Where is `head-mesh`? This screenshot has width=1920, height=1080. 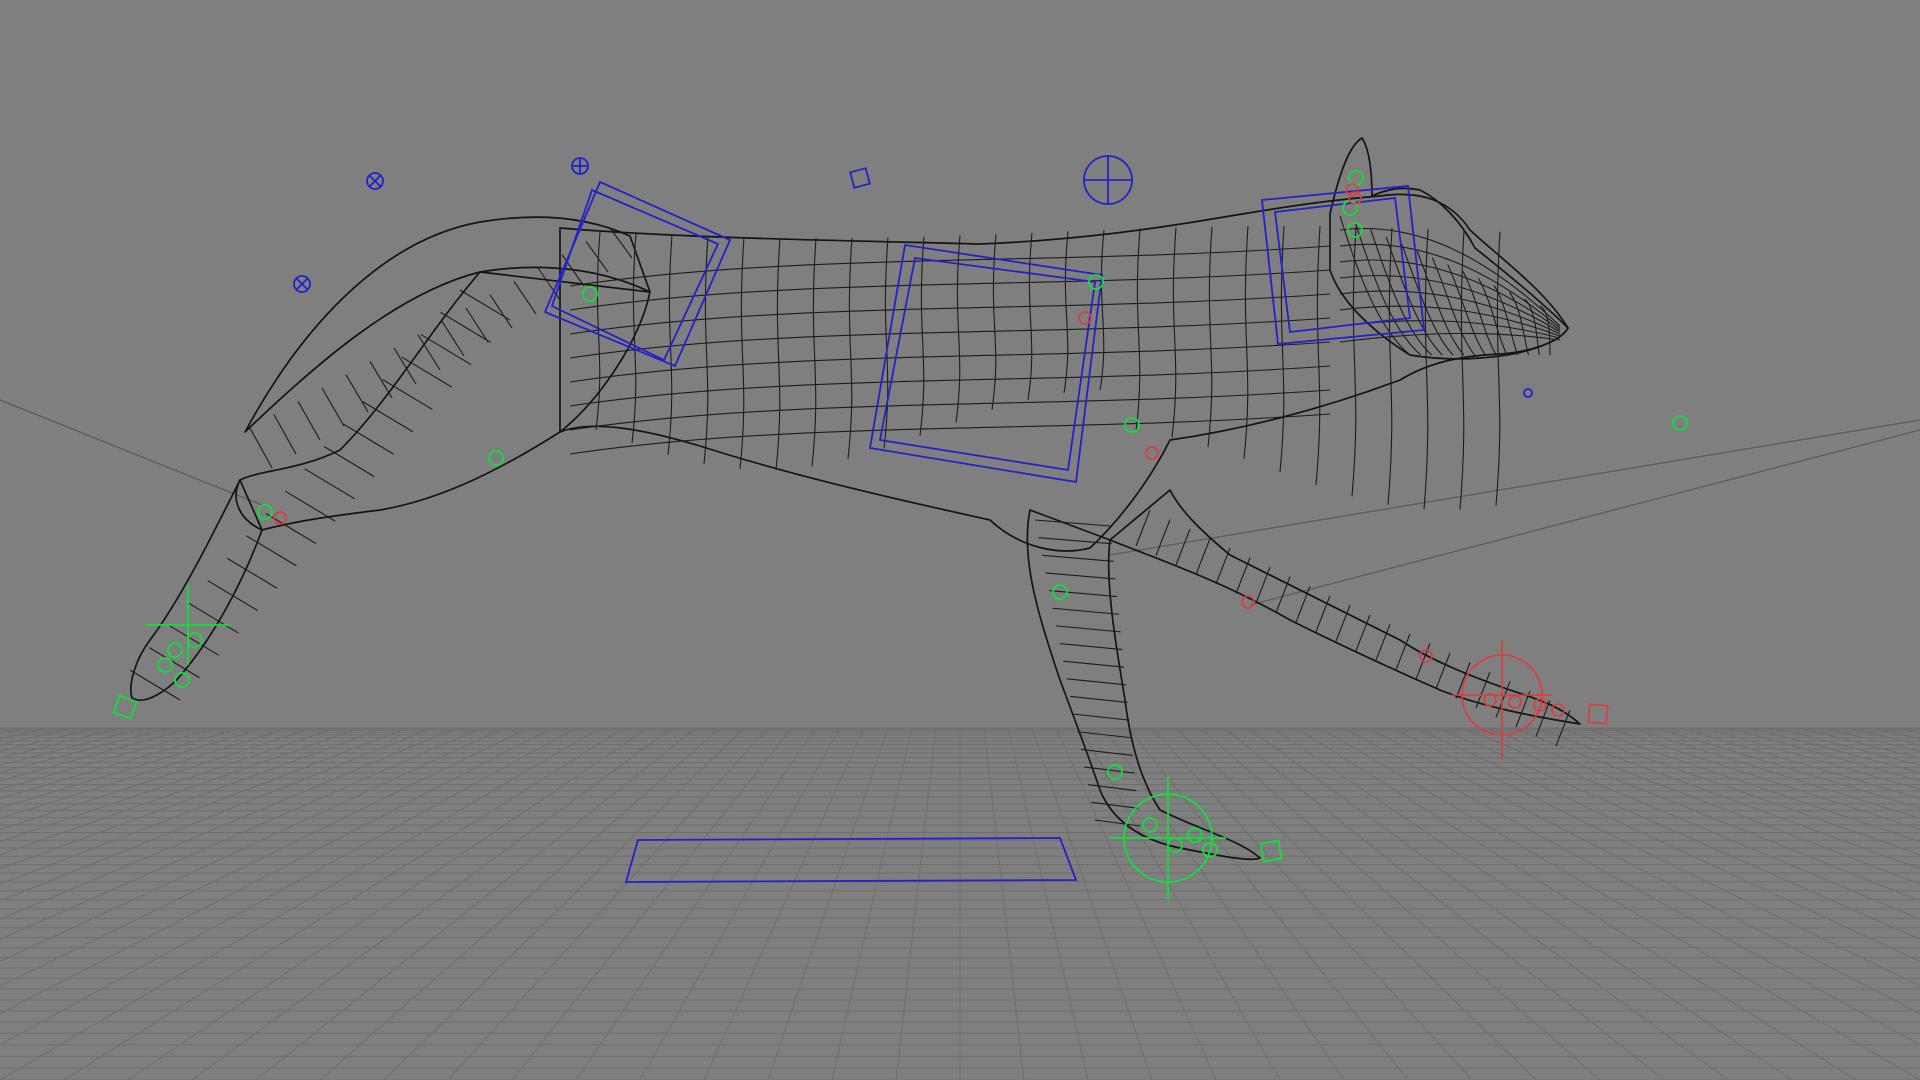 head-mesh is located at coordinates (1449, 248).